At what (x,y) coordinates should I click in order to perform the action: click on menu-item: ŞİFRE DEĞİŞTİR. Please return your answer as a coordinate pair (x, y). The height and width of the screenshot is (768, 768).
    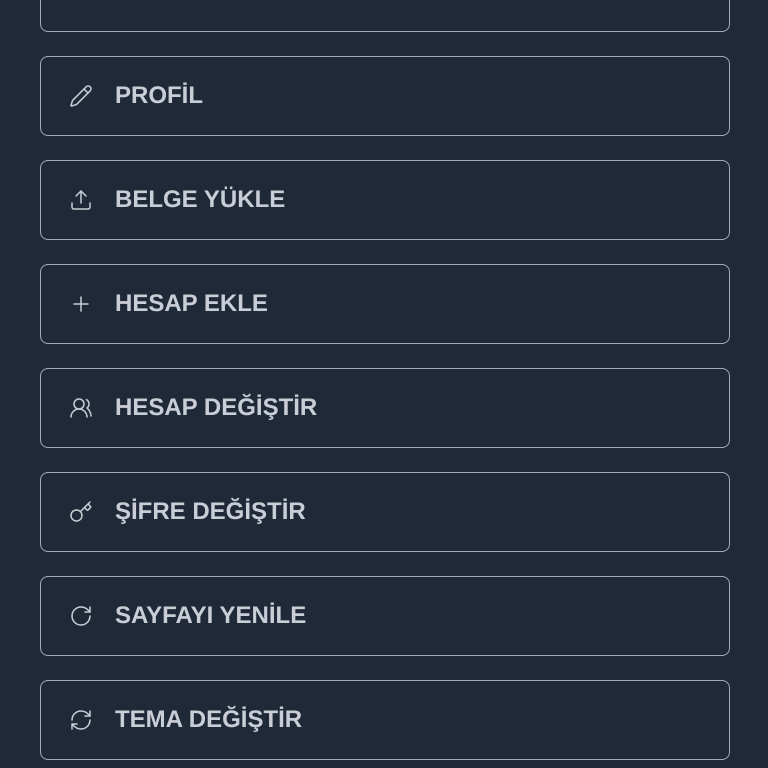
    Looking at the image, I should click on (385, 512).